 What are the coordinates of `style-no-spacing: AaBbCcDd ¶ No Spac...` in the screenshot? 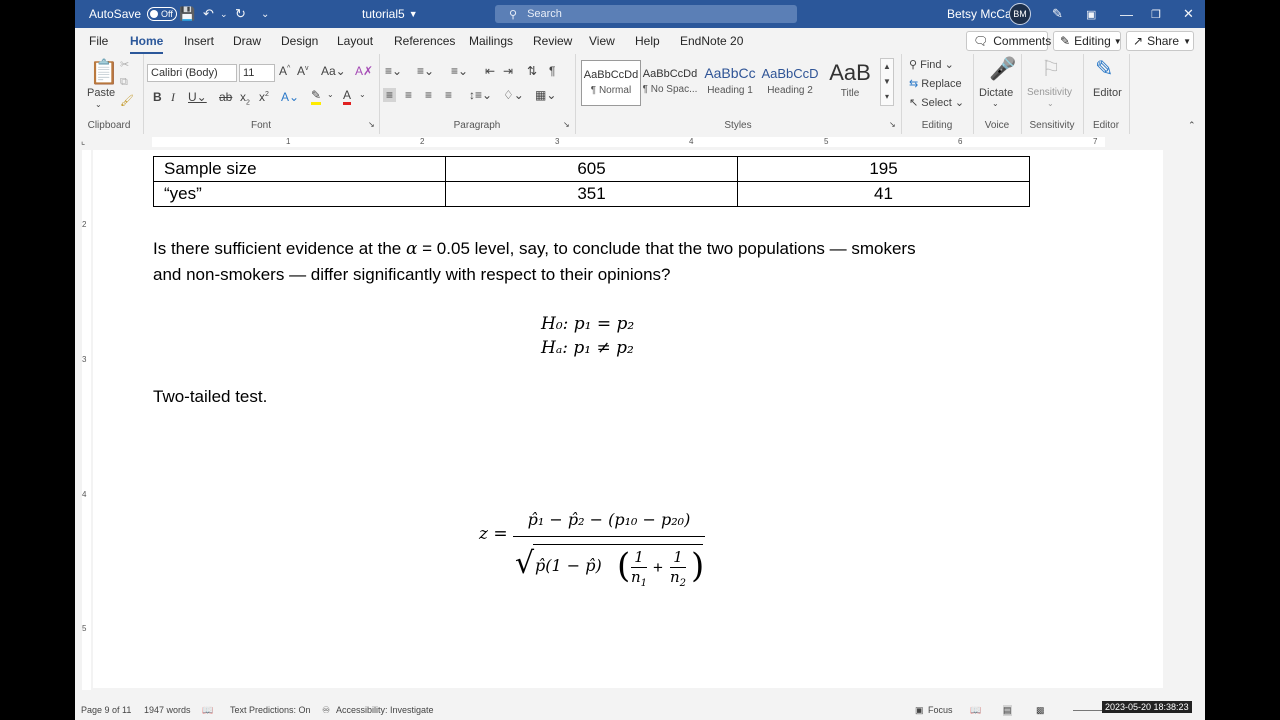 It's located at (670, 82).